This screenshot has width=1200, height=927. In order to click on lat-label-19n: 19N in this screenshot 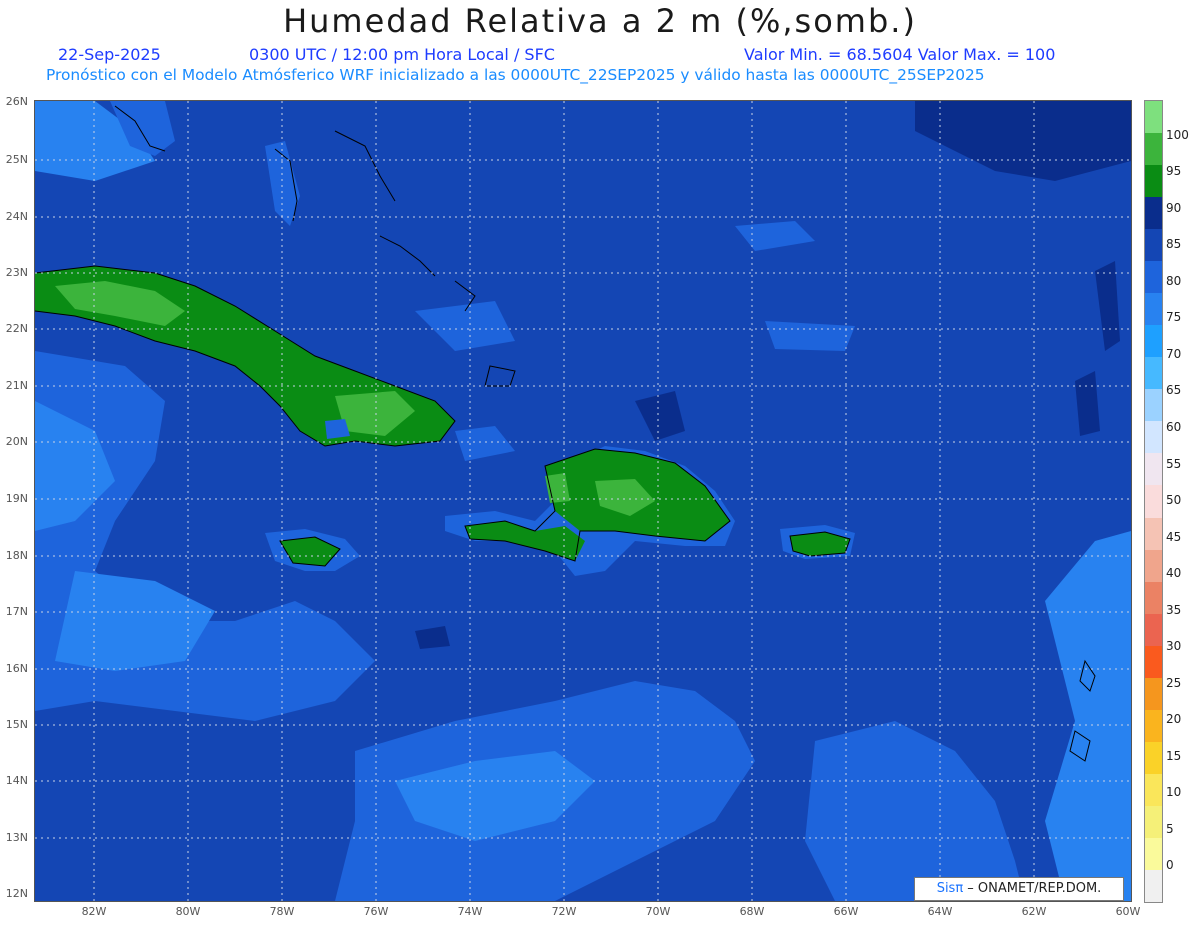, I will do `click(16, 498)`.